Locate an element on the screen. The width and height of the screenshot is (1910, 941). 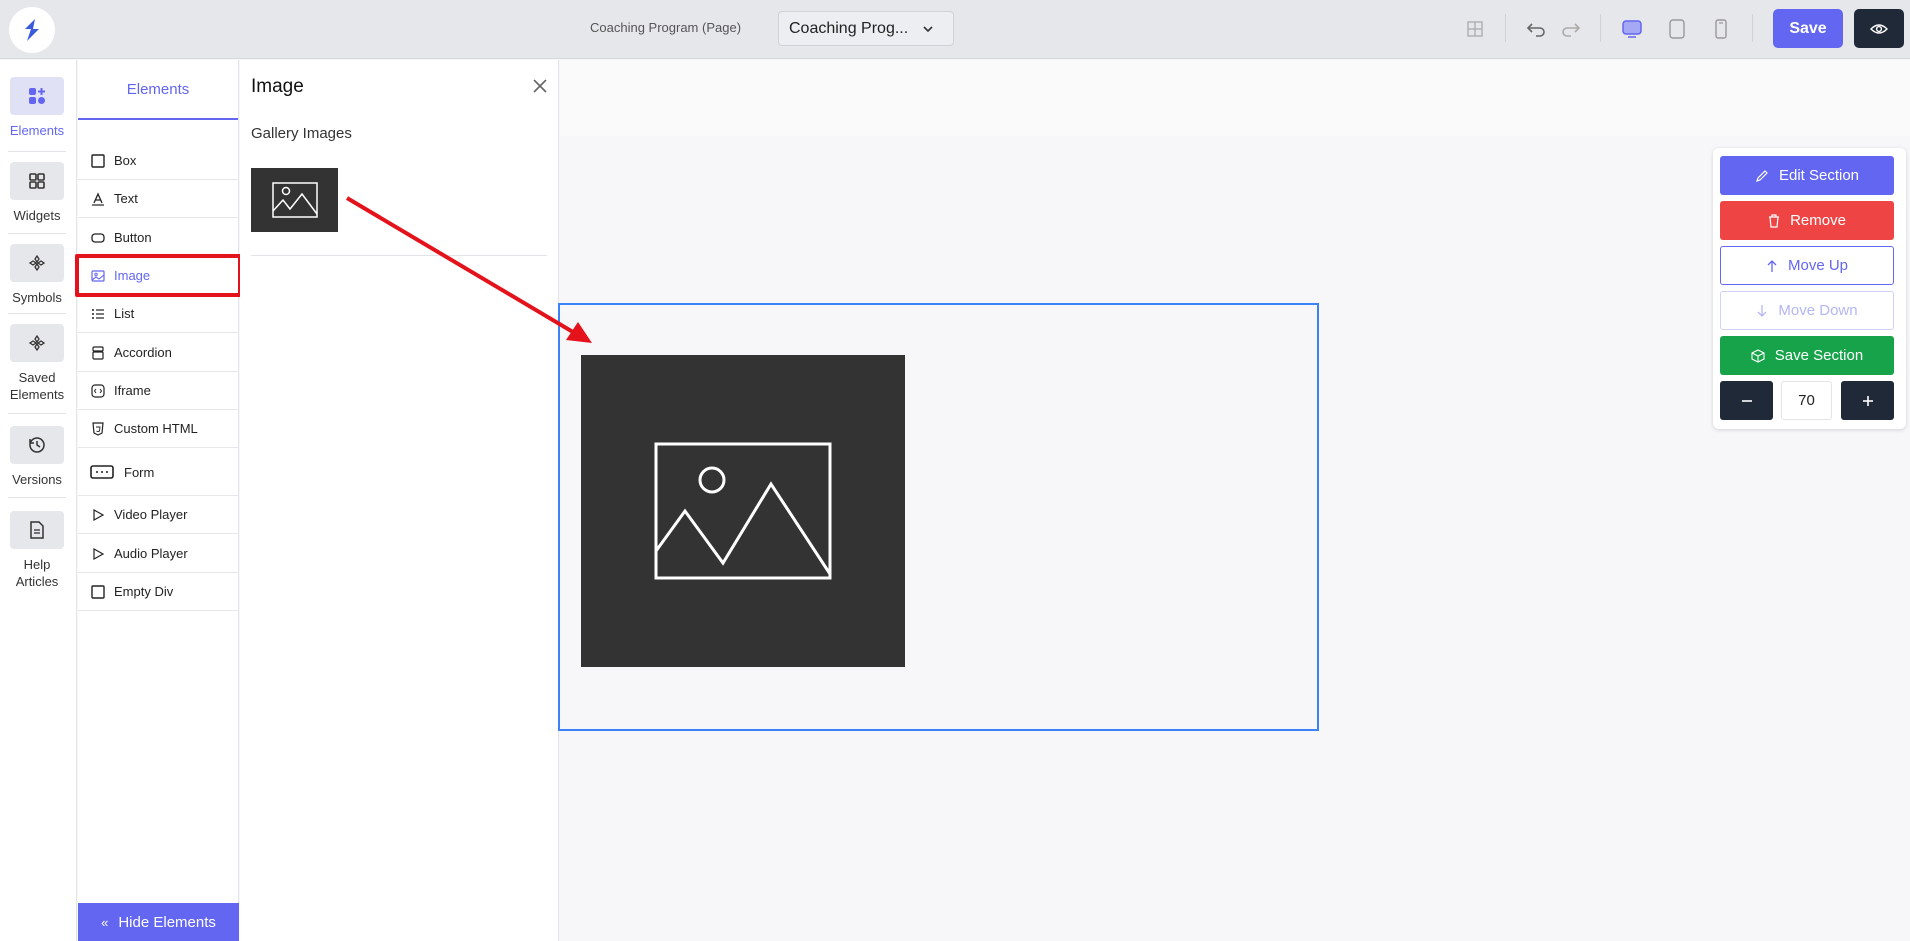
element-label: Form is located at coordinates (139, 472).